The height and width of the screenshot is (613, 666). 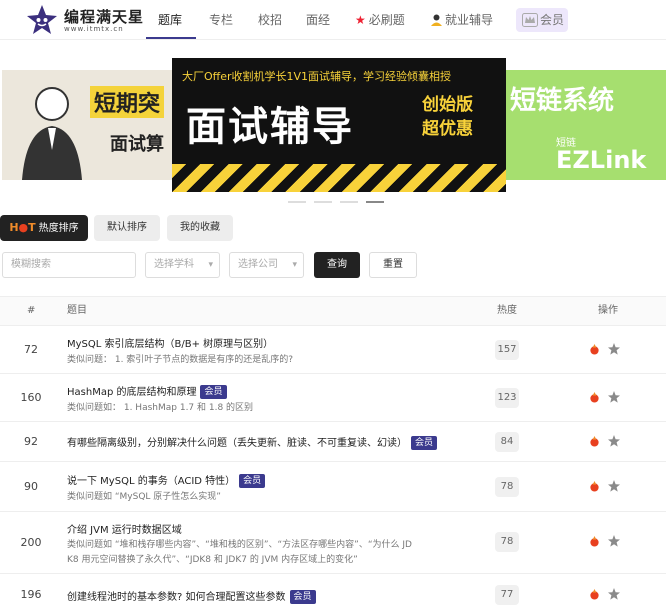 What do you see at coordinates (144, 497) in the screenshot?
I see `row-similar: 类似问题如 “MySQL 原子性怎么实现”` at bounding box center [144, 497].